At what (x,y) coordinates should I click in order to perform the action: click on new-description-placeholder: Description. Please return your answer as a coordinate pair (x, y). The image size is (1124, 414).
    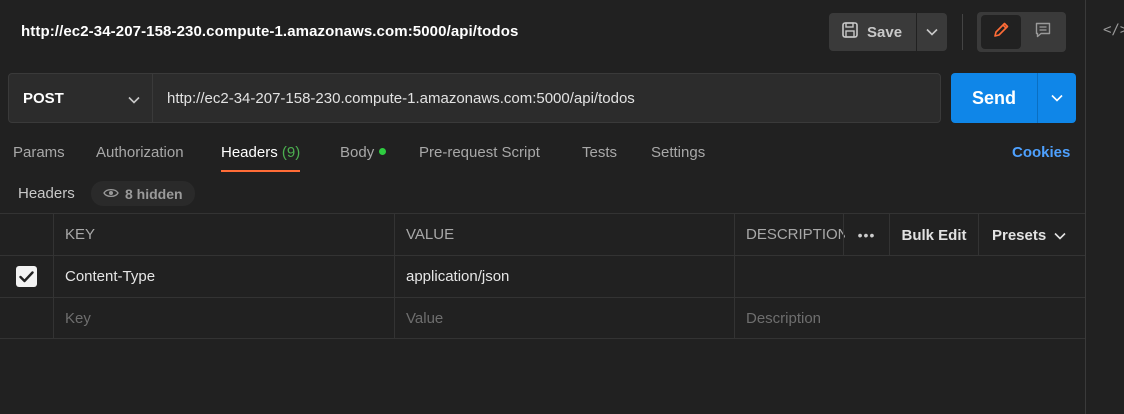
    Looking at the image, I should click on (784, 318).